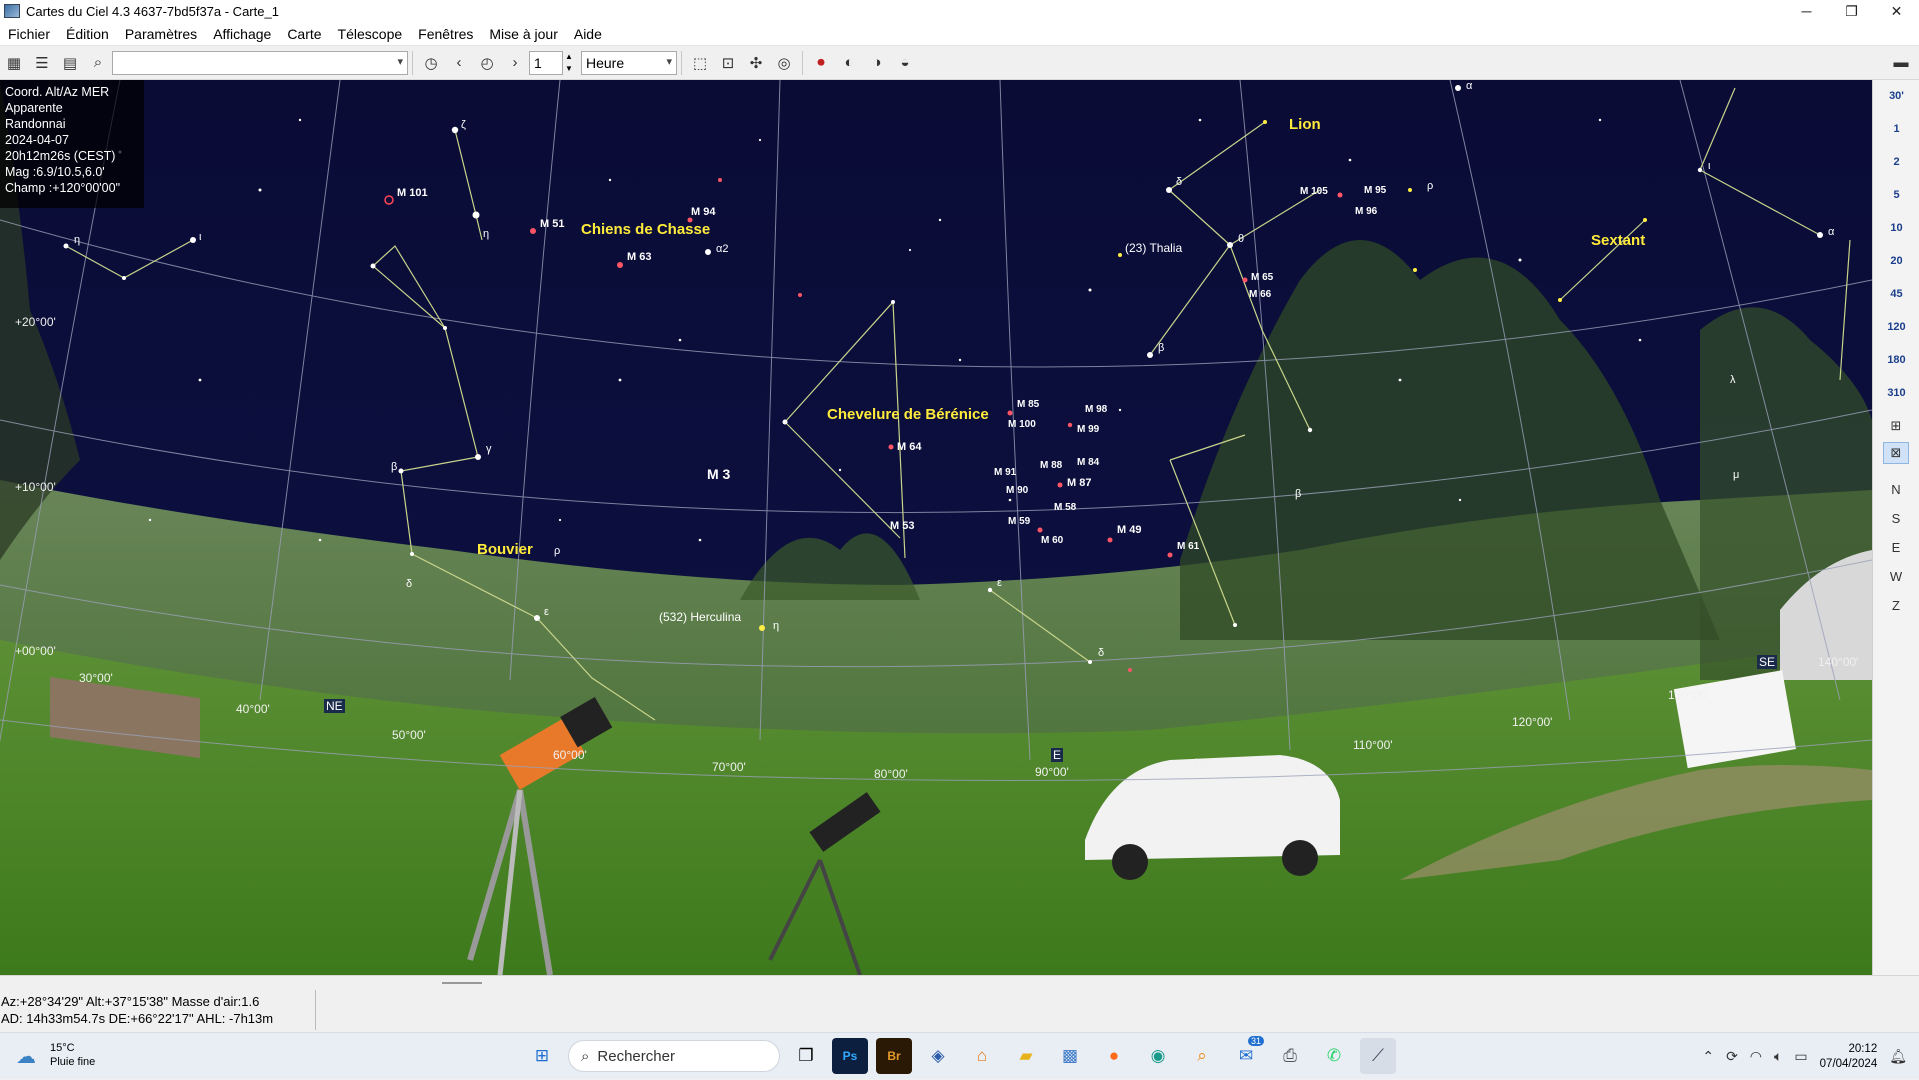  I want to click on az-grid-icon: ⊠, so click(1896, 453).